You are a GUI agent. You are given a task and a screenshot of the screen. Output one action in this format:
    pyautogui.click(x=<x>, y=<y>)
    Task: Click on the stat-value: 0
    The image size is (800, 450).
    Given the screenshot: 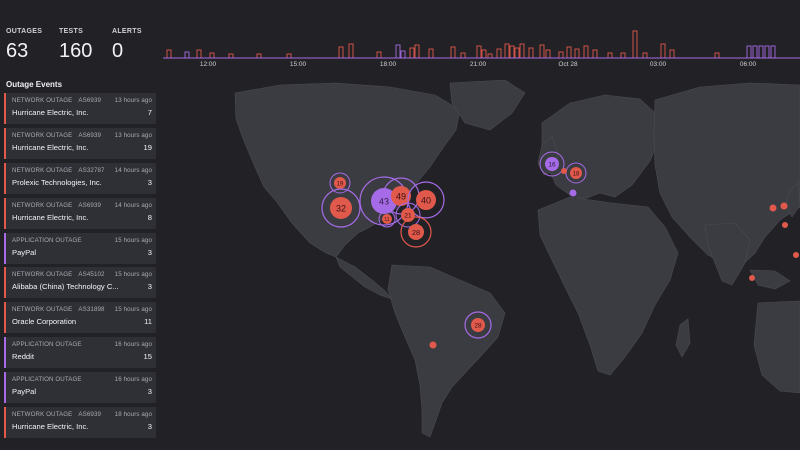 What is the action you would take?
    pyautogui.click(x=118, y=51)
    